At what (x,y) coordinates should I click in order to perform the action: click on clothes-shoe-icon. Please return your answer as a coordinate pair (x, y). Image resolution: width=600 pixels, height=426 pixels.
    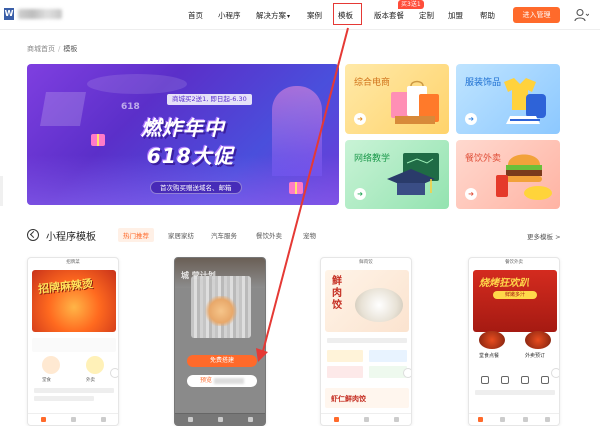
    Looking at the image, I should click on (525, 101).